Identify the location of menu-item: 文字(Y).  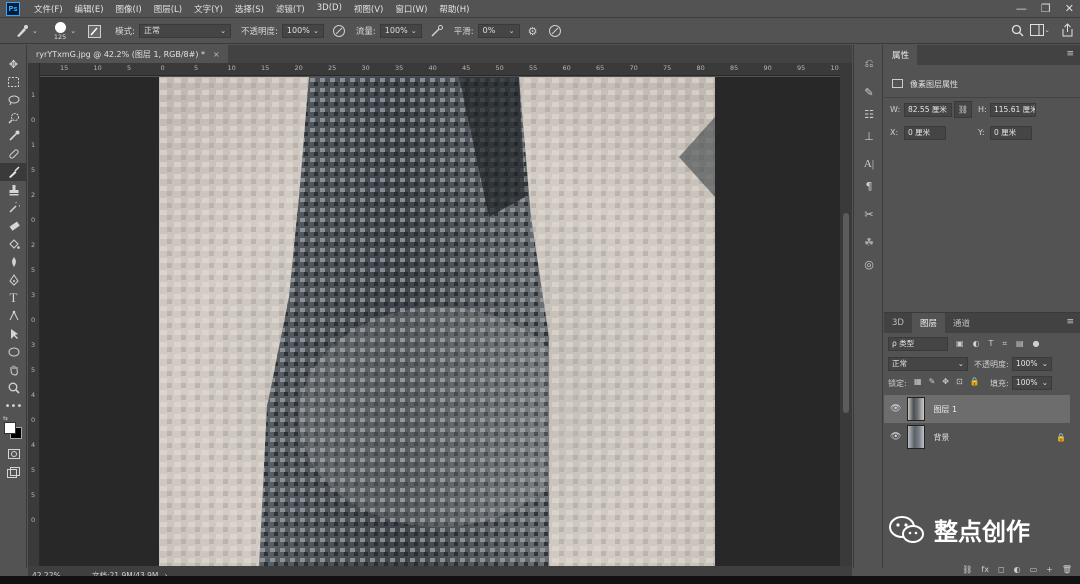
(208, 9).